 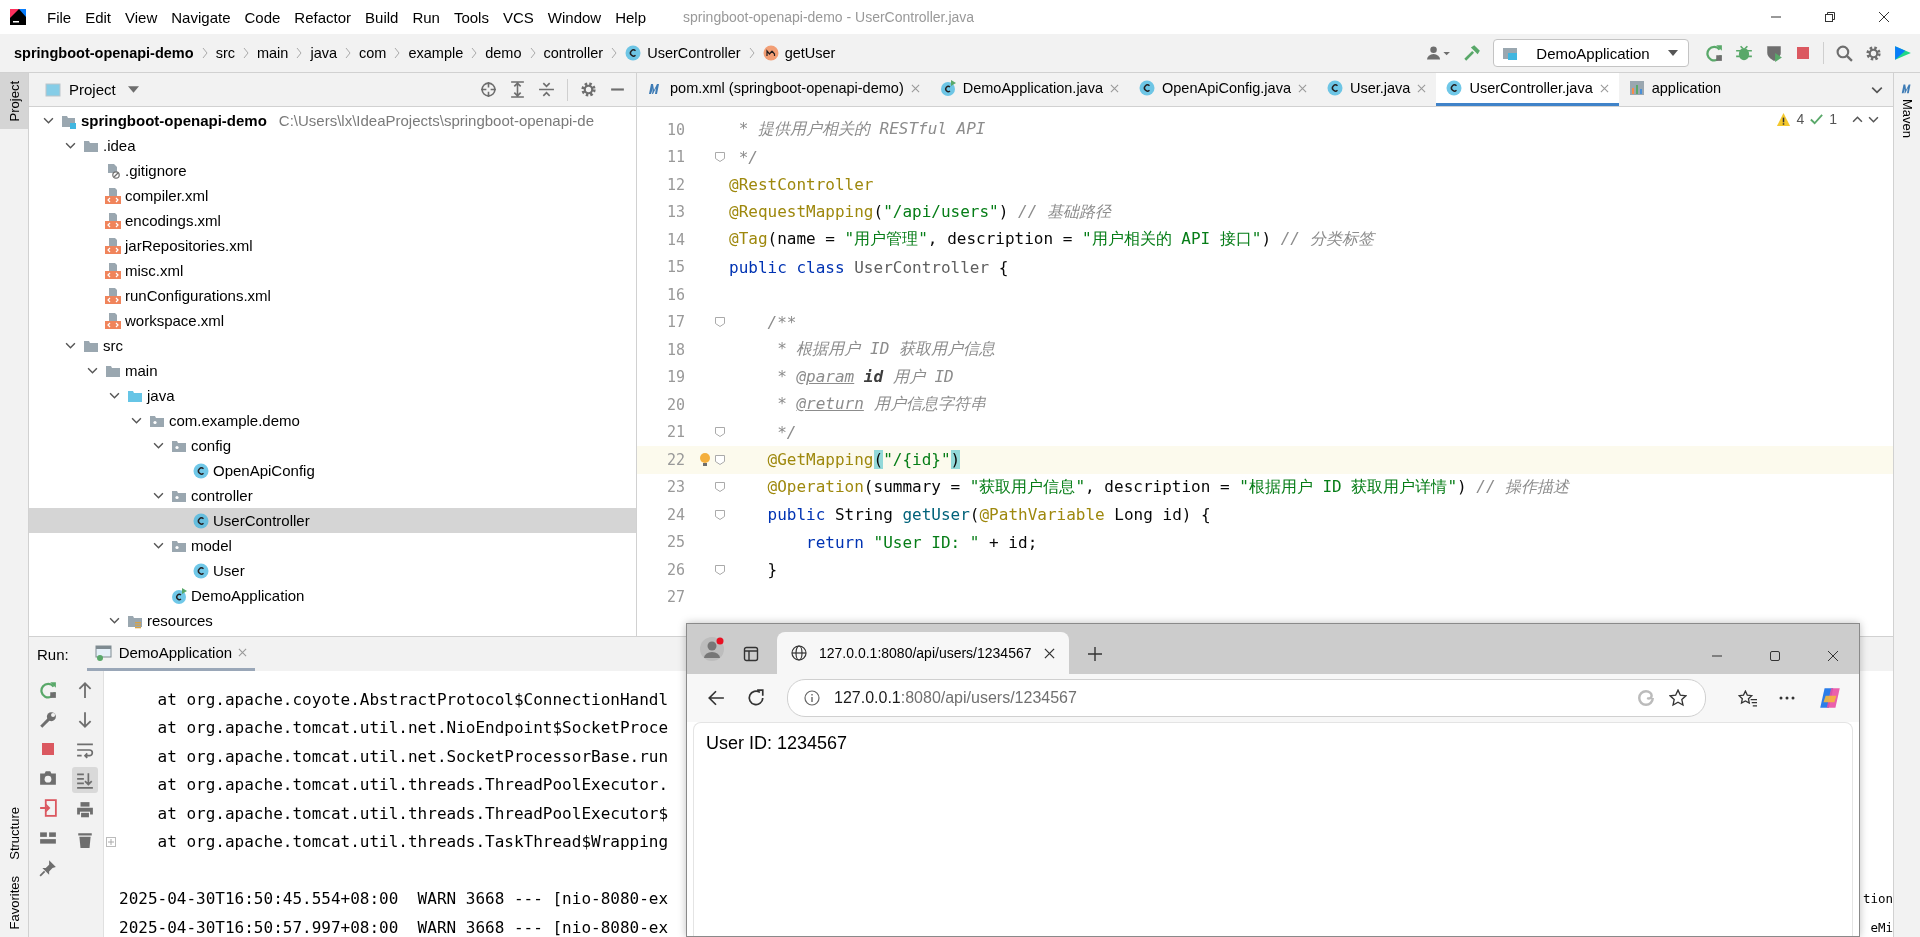 I want to click on editor-tab: pom.xml (springboot-openapi-demo), so click(x=783, y=89).